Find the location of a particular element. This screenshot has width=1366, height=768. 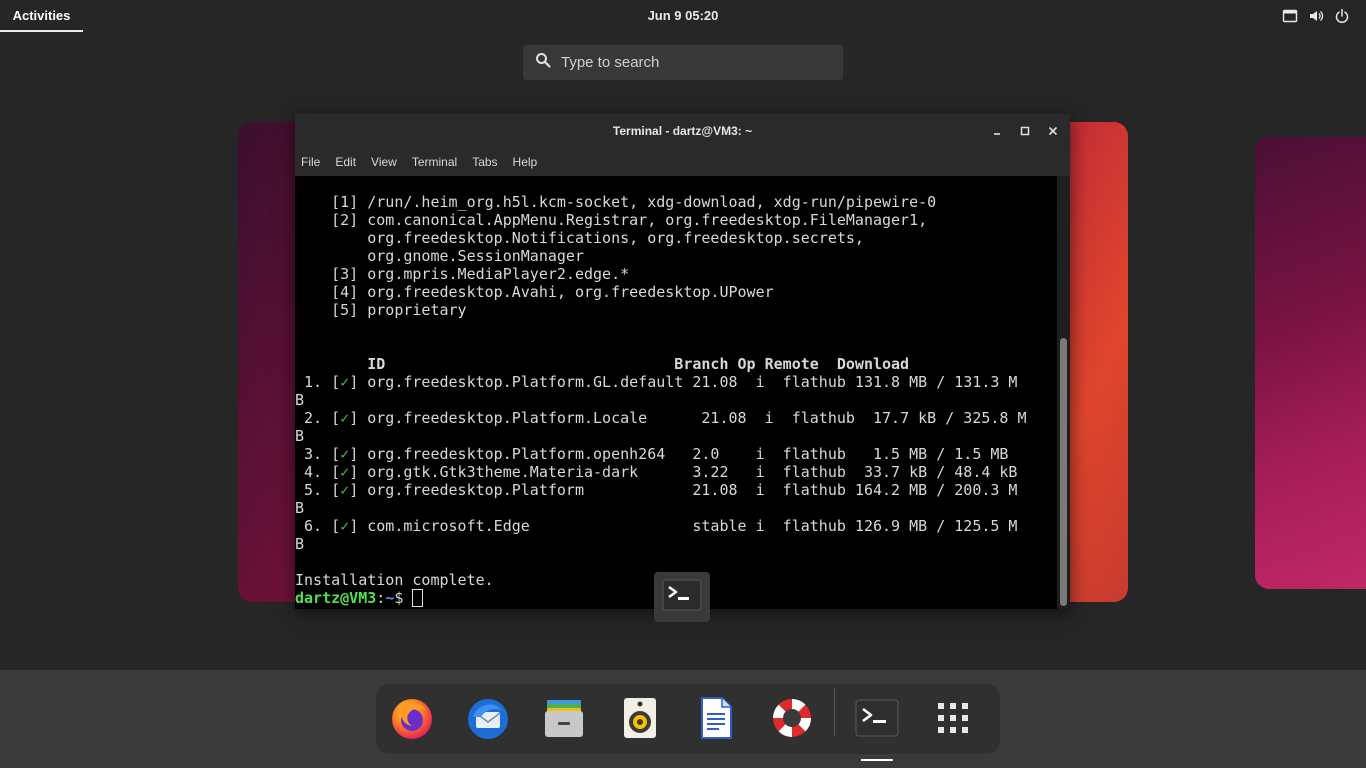

rhythmbox-icon is located at coordinates (640, 720).